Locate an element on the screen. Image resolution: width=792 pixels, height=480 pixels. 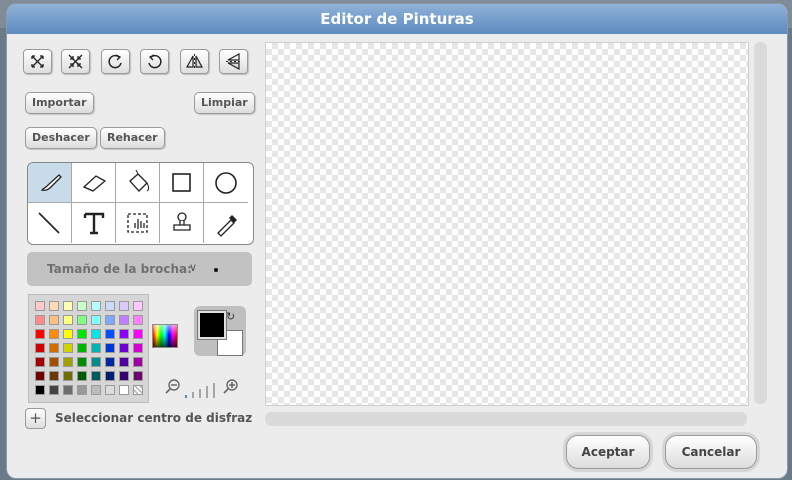
color-spectrum-icon is located at coordinates (165, 336).